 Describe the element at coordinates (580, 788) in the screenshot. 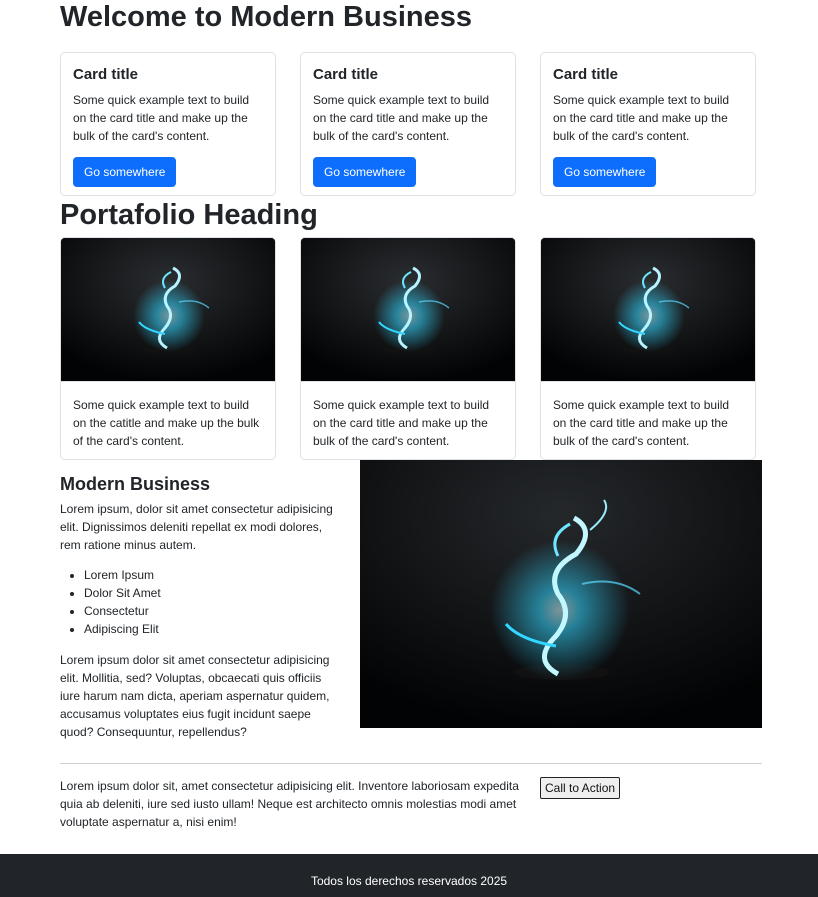

I see `call-to-action-button: Call to Action` at that location.